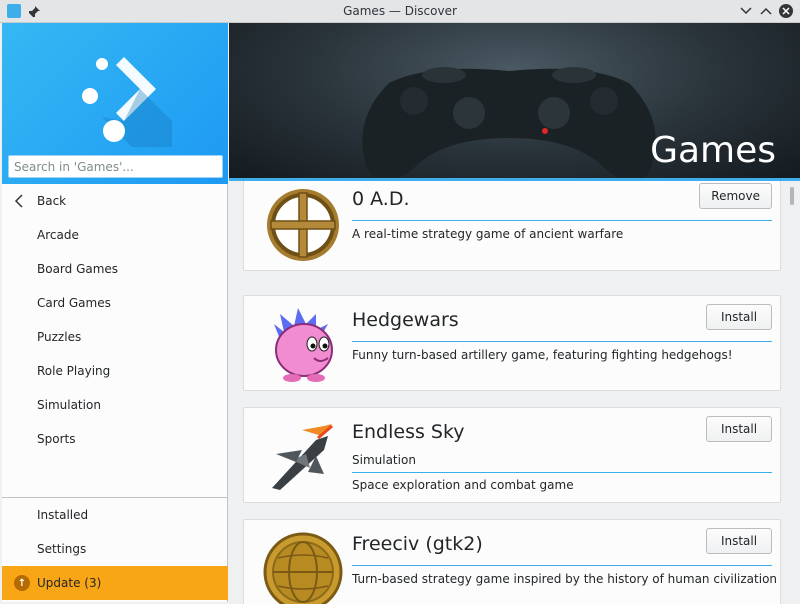 The width and height of the screenshot is (800, 604). I want to click on sidebar-item-board-games: Board Games, so click(115, 269).